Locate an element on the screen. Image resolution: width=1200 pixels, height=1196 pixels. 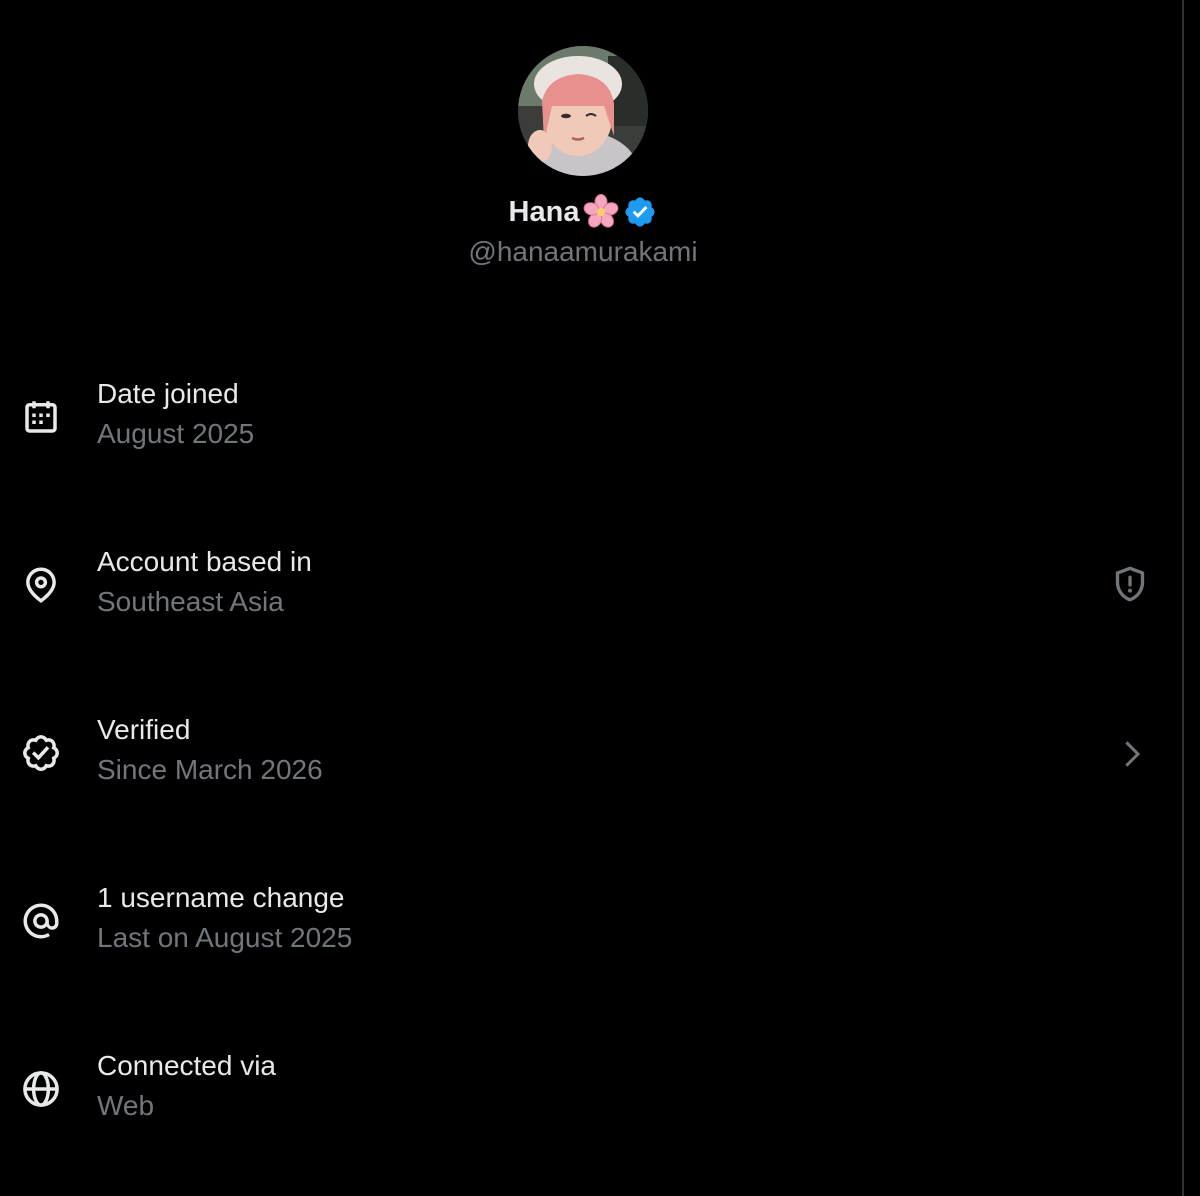
verified-badge-icon is located at coordinates (640, 212).